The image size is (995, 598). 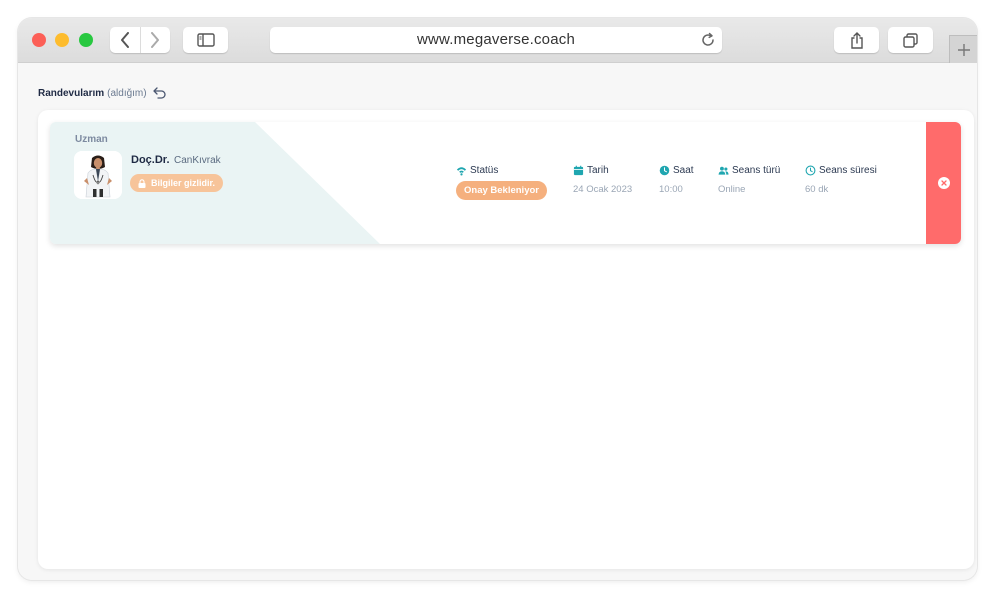 I want to click on forward-button, so click(x=155, y=40).